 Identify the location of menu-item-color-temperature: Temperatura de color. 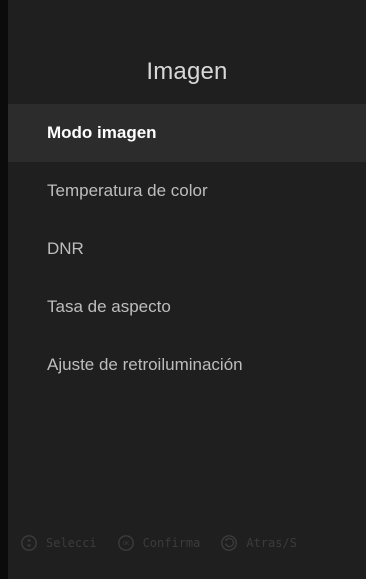
(187, 191).